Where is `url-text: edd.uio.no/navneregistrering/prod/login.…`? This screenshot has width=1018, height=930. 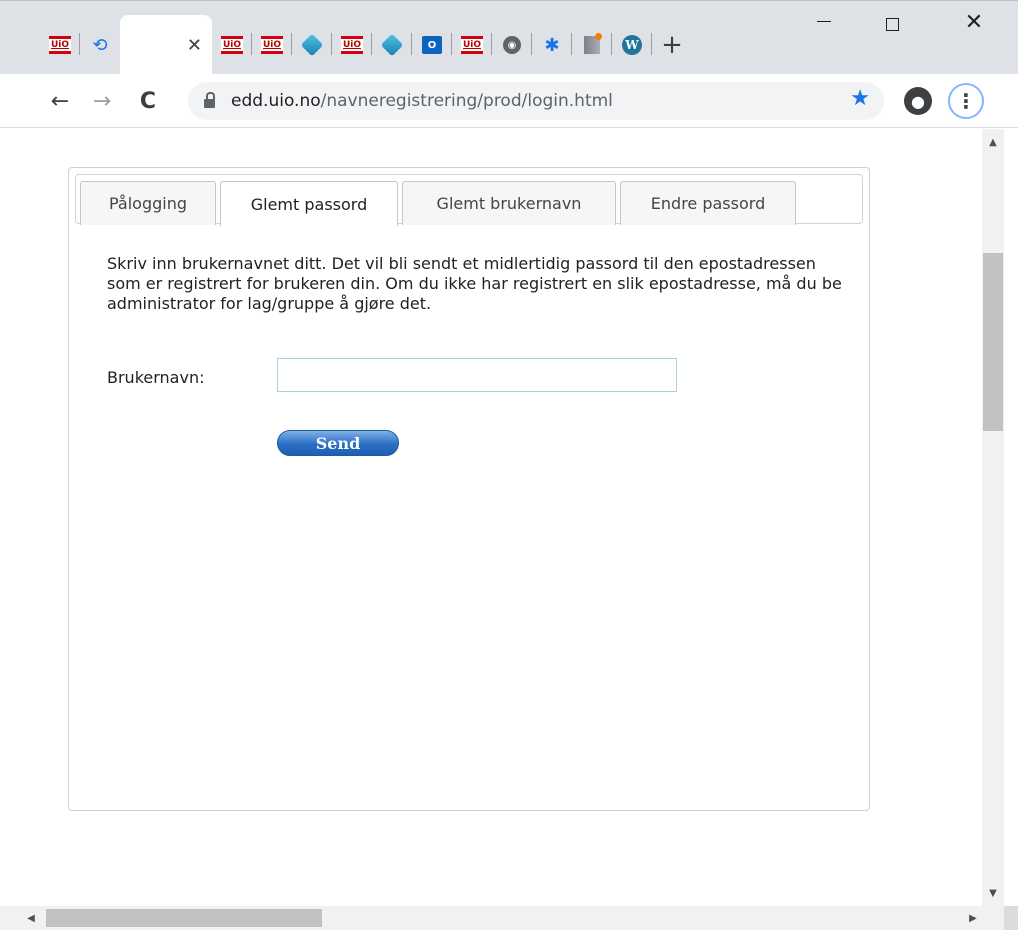 url-text: edd.uio.no/navneregistrering/prod/login.… is located at coordinates (422, 101).